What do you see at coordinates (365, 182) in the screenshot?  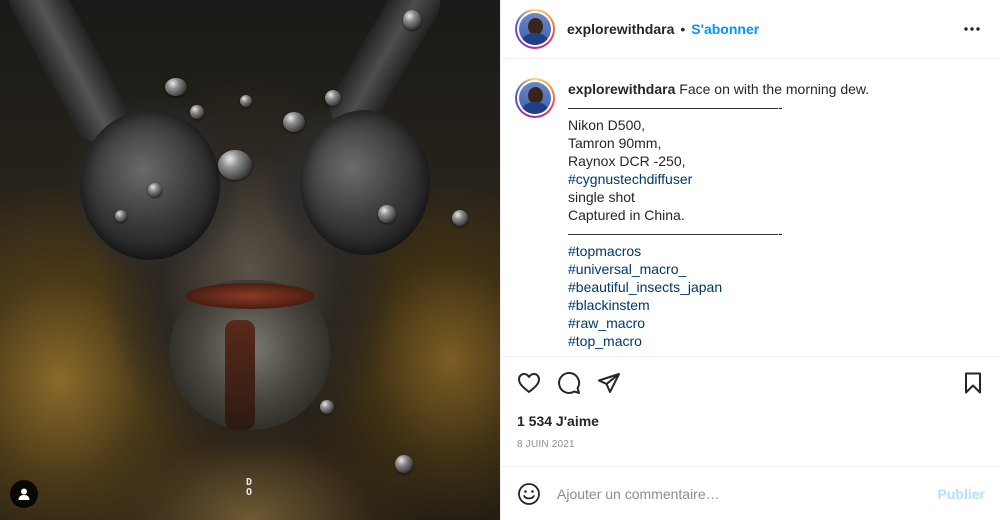 I see `beetle-eye-right` at bounding box center [365, 182].